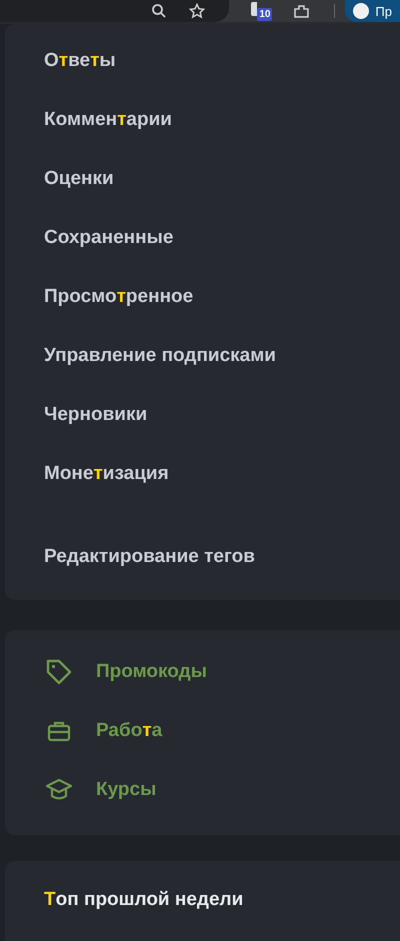  I want to click on menu-item: Черновики, so click(202, 429).